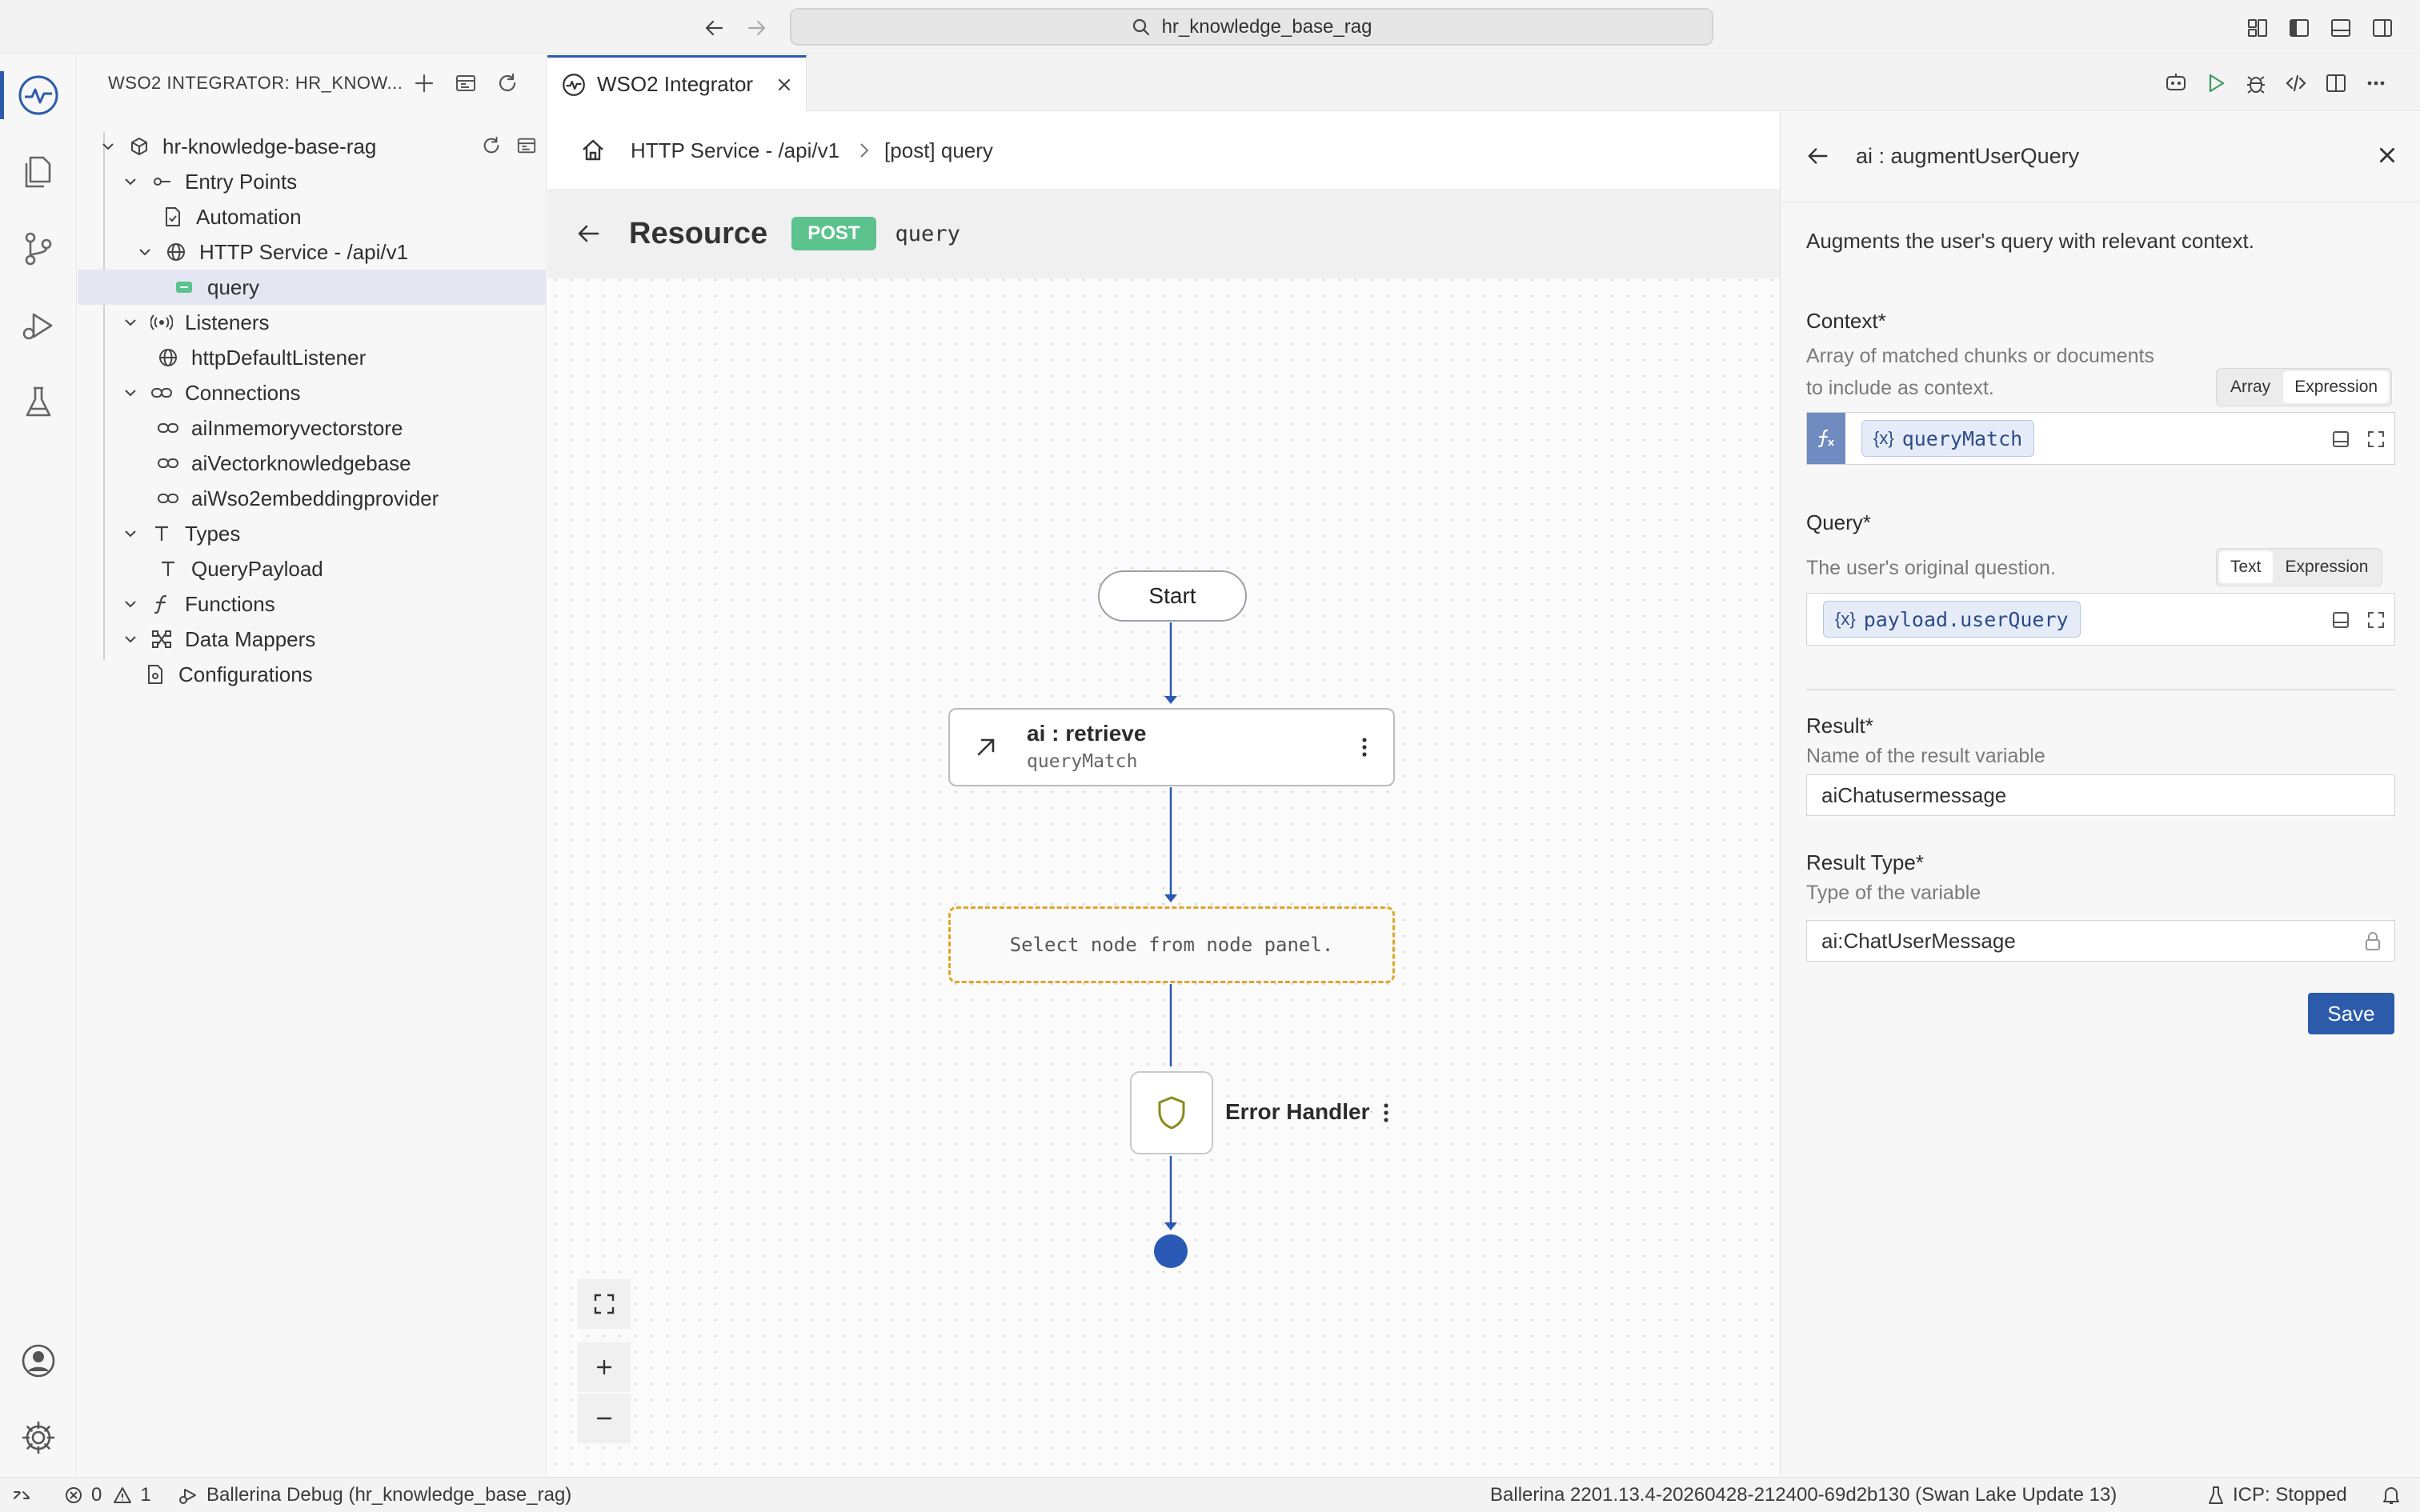 This screenshot has width=2420, height=1512. Describe the element at coordinates (1251, 27) in the screenshot. I see `command-center-search: hr_knowledge_base_rag` at that location.